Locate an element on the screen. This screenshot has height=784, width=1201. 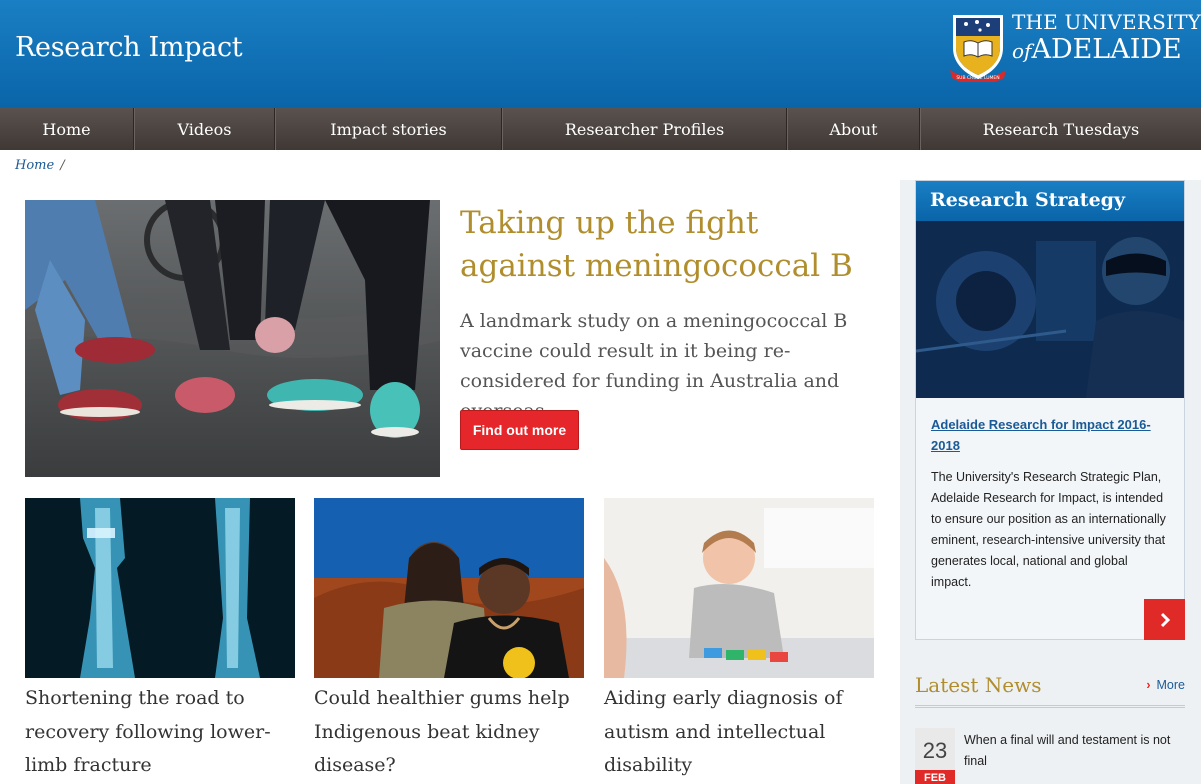
nav-item-research-tuesdays: Research Tuesdays is located at coordinates (1060, 129).